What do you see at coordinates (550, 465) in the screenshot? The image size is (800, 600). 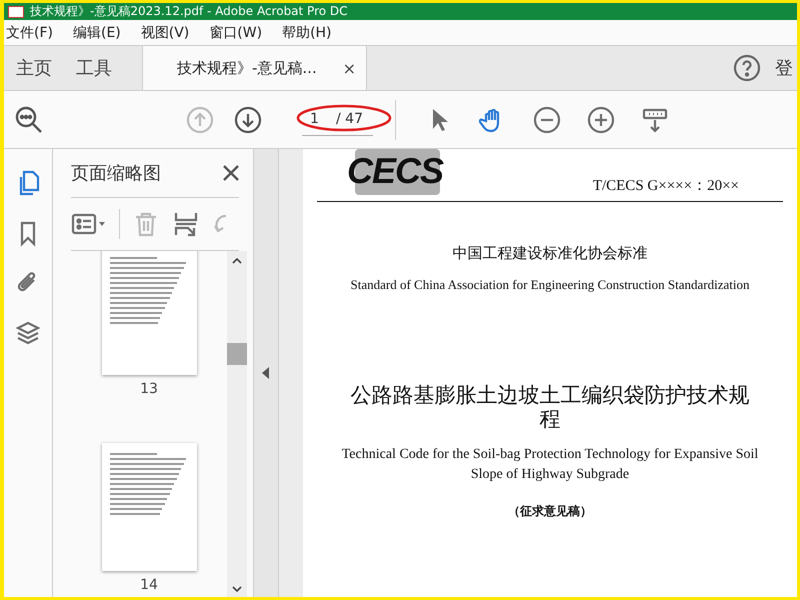 I see `document-subtitle: Technical Code for the Soil-bag Protection Technology for Expansive Soil Slope of Highway Subgrade` at bounding box center [550, 465].